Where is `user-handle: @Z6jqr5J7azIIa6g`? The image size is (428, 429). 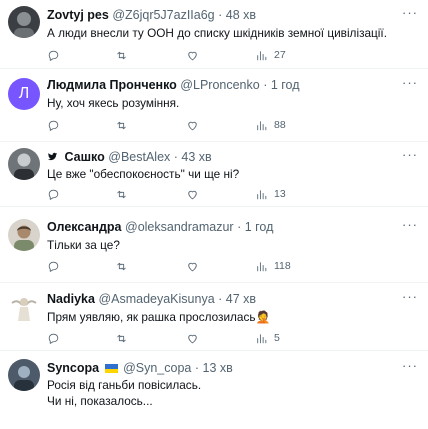
user-handle: @Z6jqr5J7azIIa6g is located at coordinates (163, 15).